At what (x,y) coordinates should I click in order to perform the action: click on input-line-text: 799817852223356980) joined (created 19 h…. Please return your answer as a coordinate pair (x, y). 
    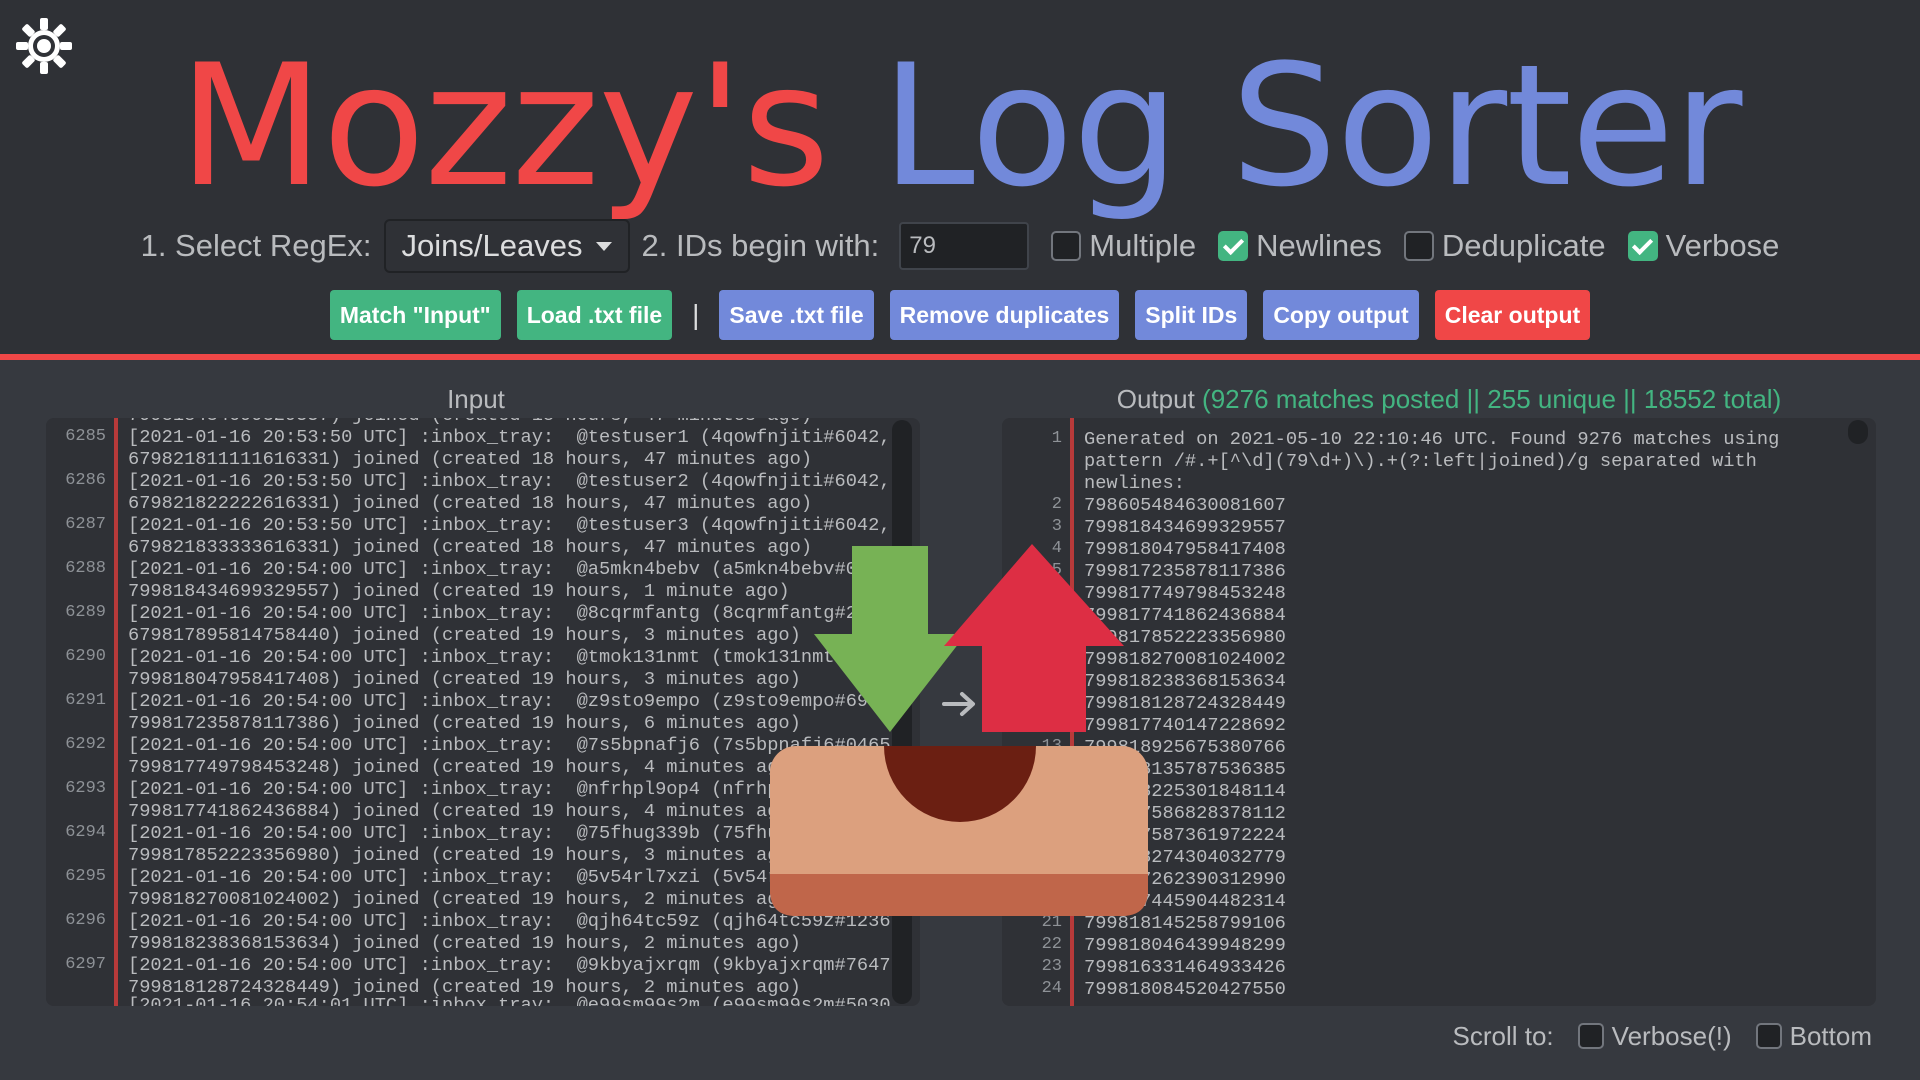
    Looking at the image, I should click on (464, 855).